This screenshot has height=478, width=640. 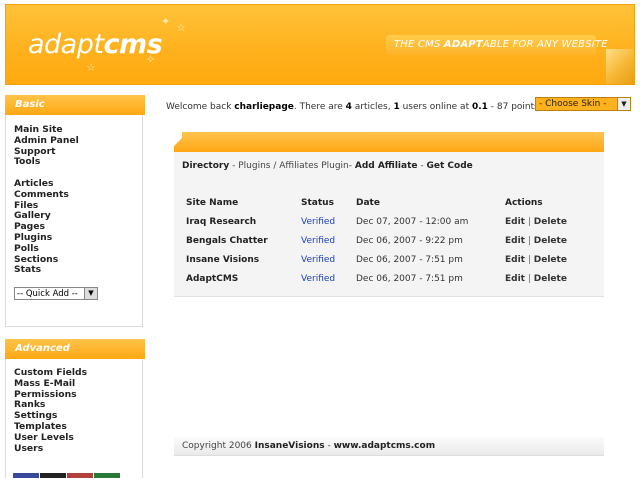 I want to click on quick-add-value: -- Quick Add --, so click(x=47, y=294).